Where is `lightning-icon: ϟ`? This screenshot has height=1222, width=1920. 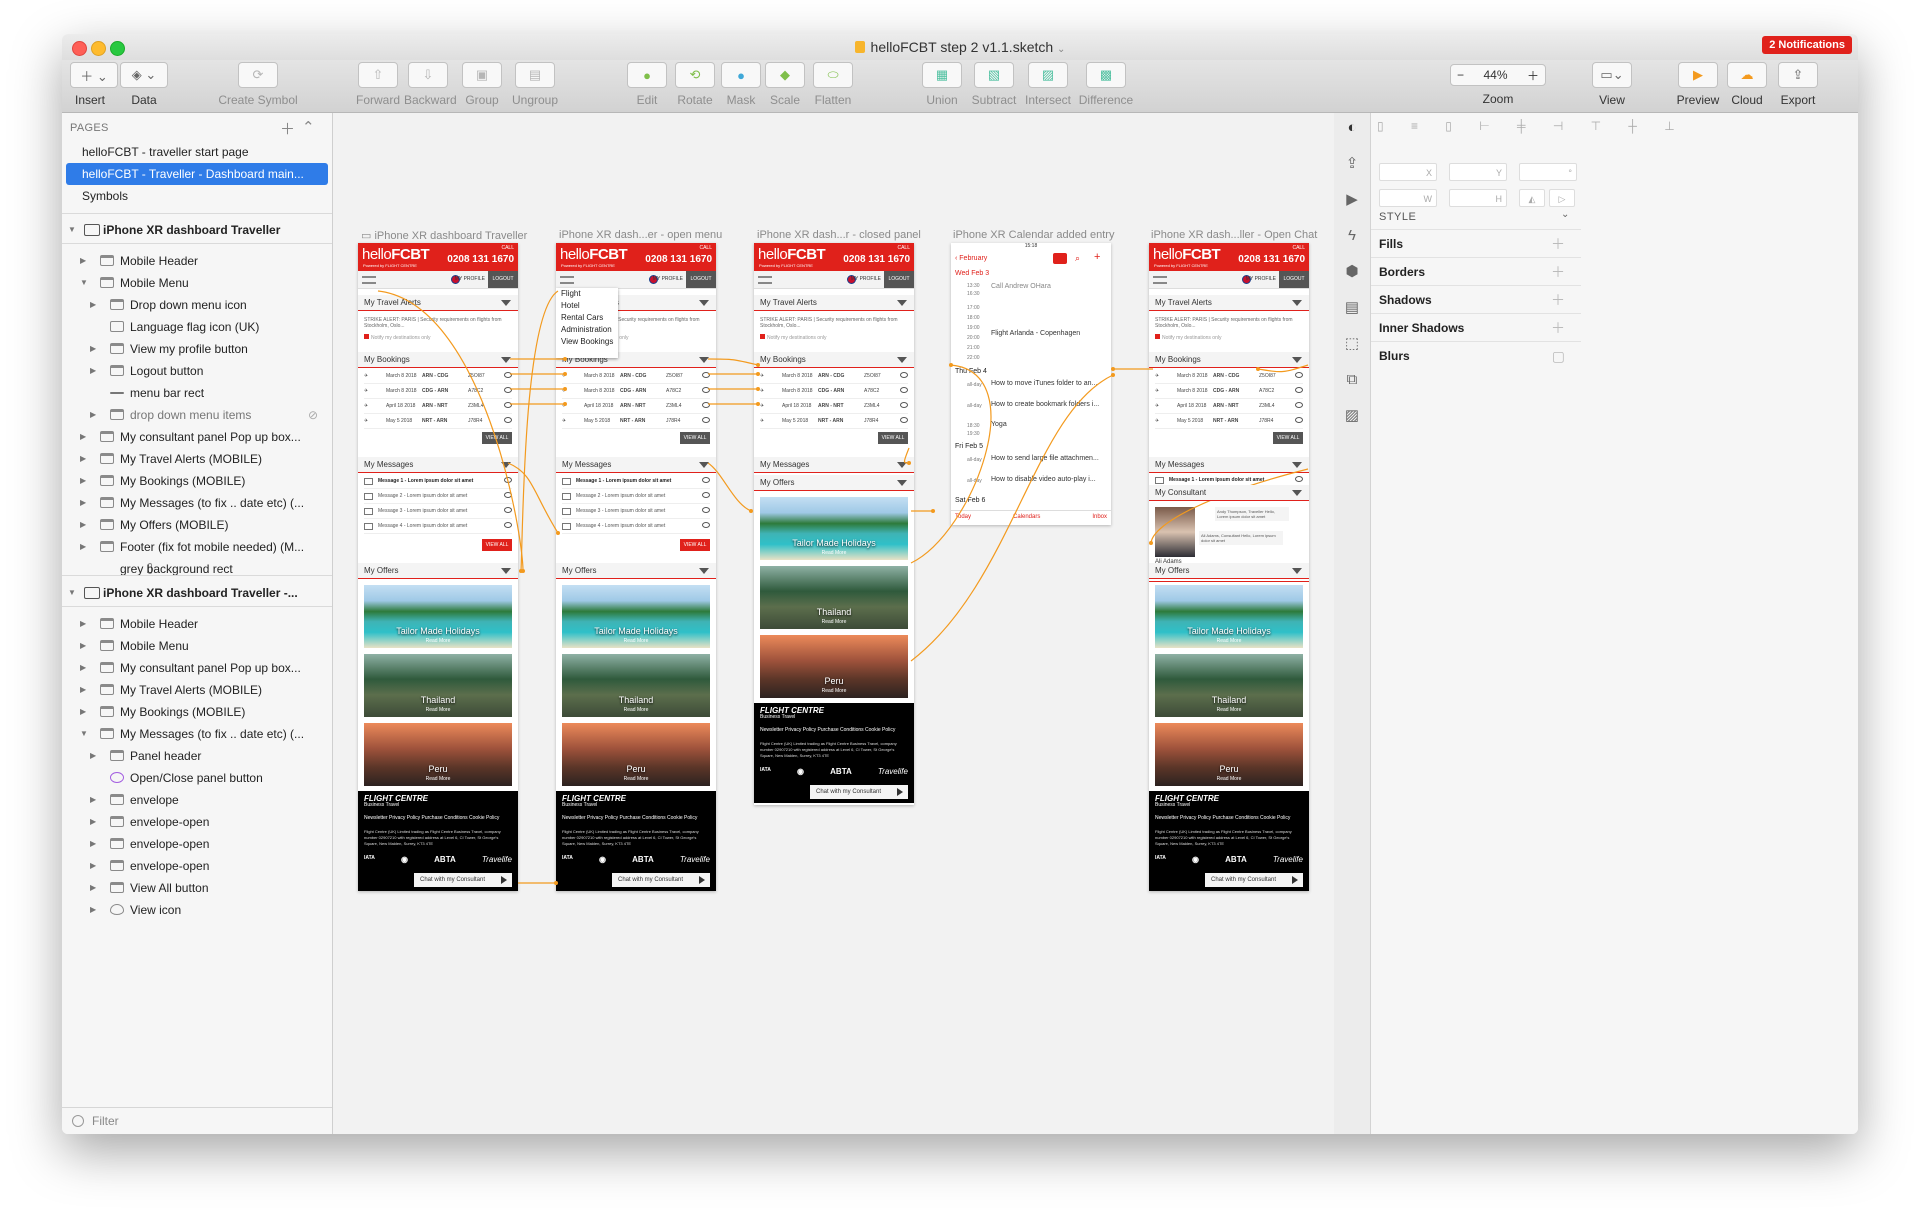 lightning-icon: ϟ is located at coordinates (1352, 236).